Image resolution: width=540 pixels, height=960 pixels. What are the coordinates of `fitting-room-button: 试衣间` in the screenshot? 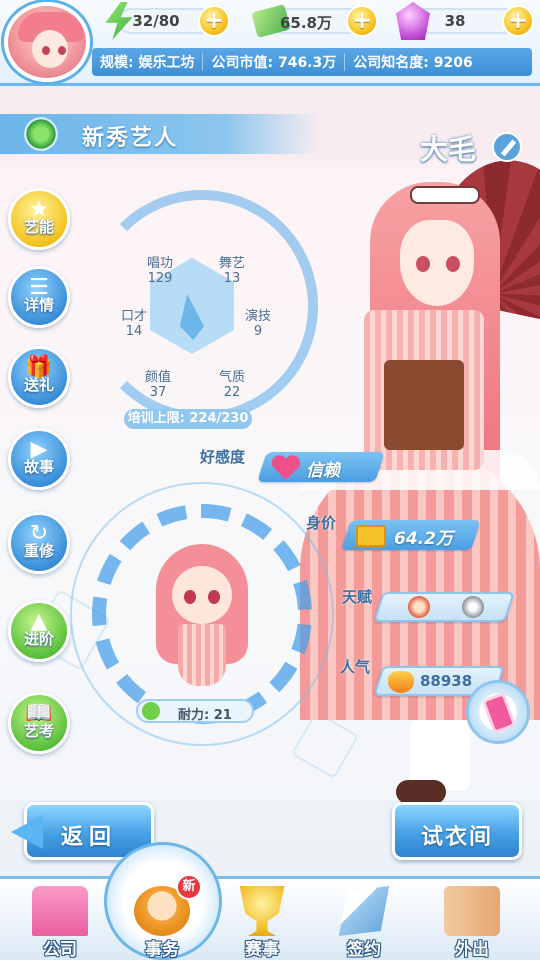 It's located at (457, 831).